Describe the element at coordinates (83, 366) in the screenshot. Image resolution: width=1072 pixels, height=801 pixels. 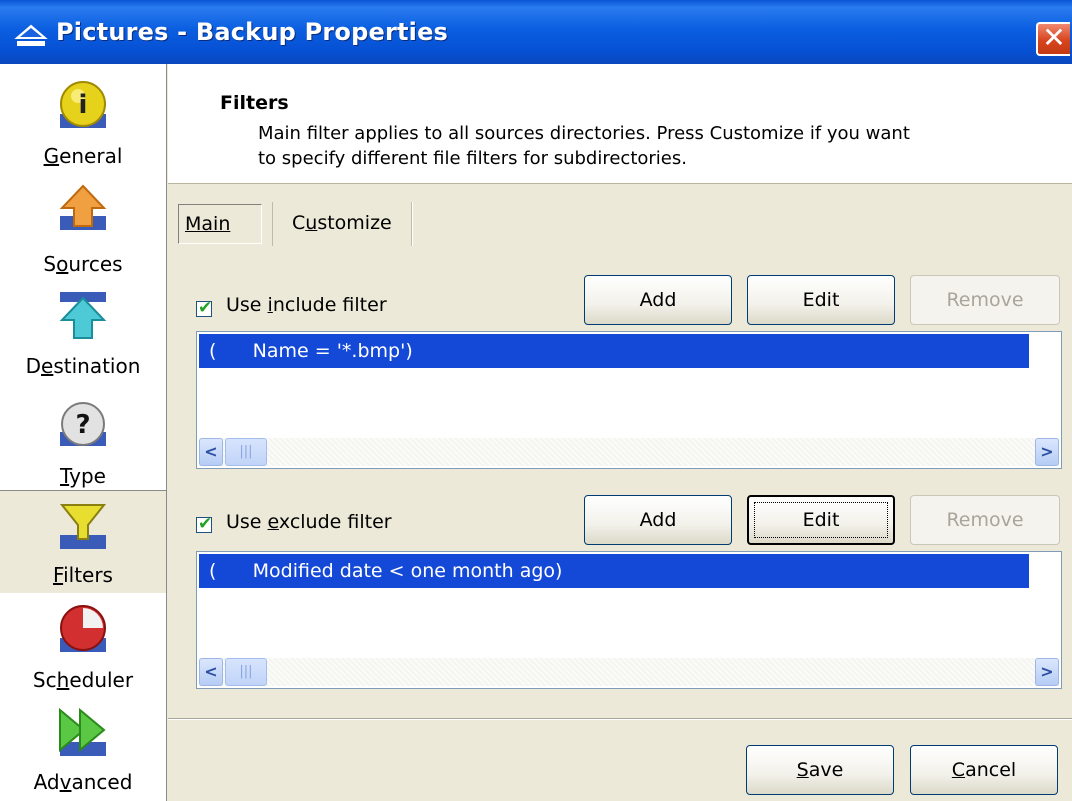
I see `sidebar-item-label: Destination` at that location.